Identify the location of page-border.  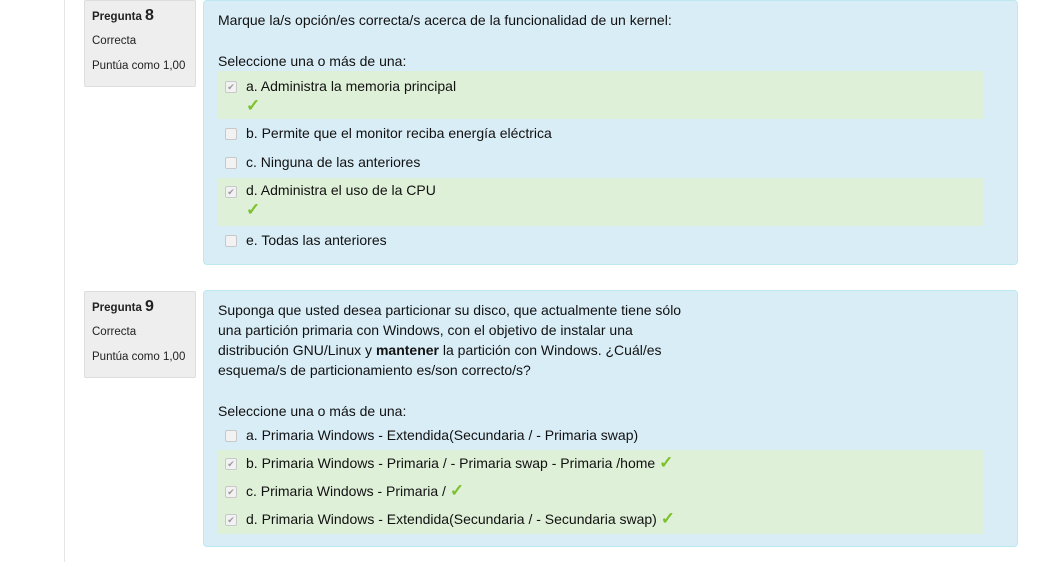
(64, 281).